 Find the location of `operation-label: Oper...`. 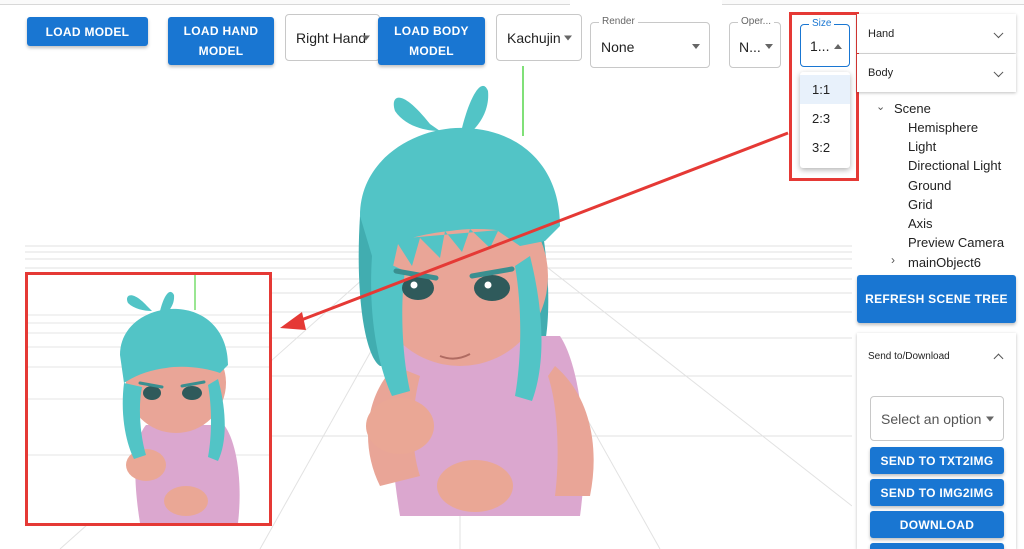

operation-label: Oper... is located at coordinates (756, 21).